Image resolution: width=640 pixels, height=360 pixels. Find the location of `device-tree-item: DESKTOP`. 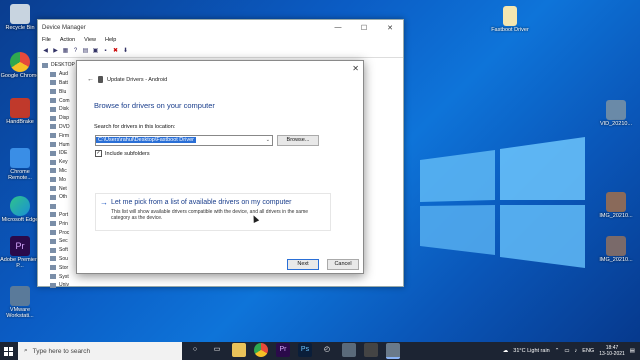

device-tree-item: DESKTOP is located at coordinates (58, 65).